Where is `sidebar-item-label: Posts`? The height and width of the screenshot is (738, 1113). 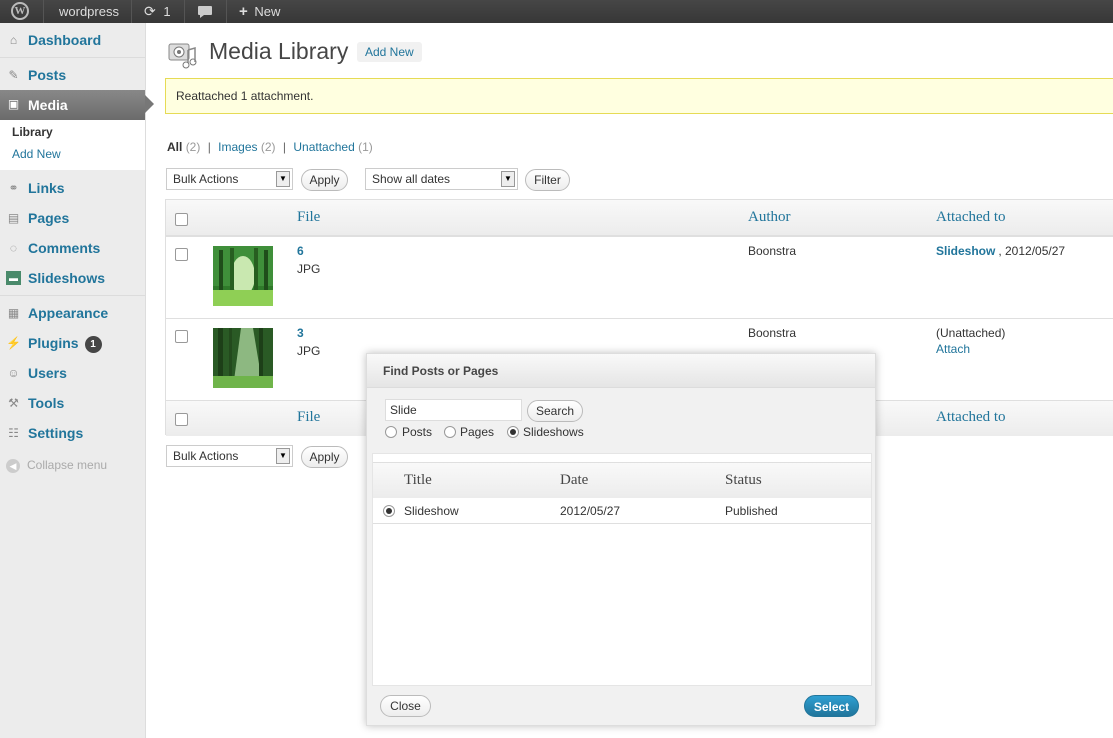 sidebar-item-label: Posts is located at coordinates (47, 75).